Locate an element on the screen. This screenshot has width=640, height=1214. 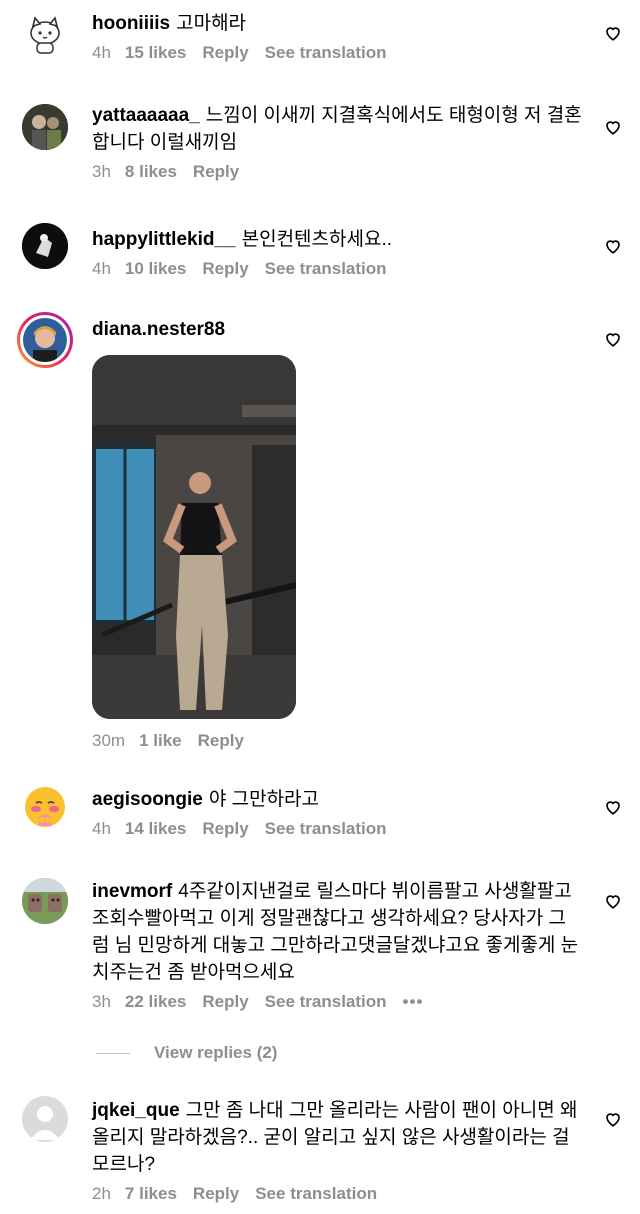
likes-count: 1 like is located at coordinates (160, 741).